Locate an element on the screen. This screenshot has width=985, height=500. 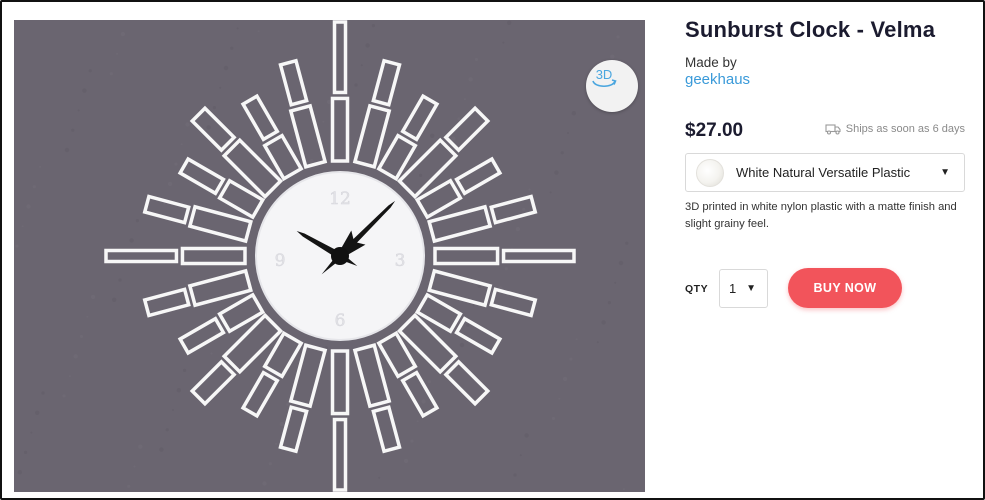
clock-numeral: 6 is located at coordinates (340, 321).